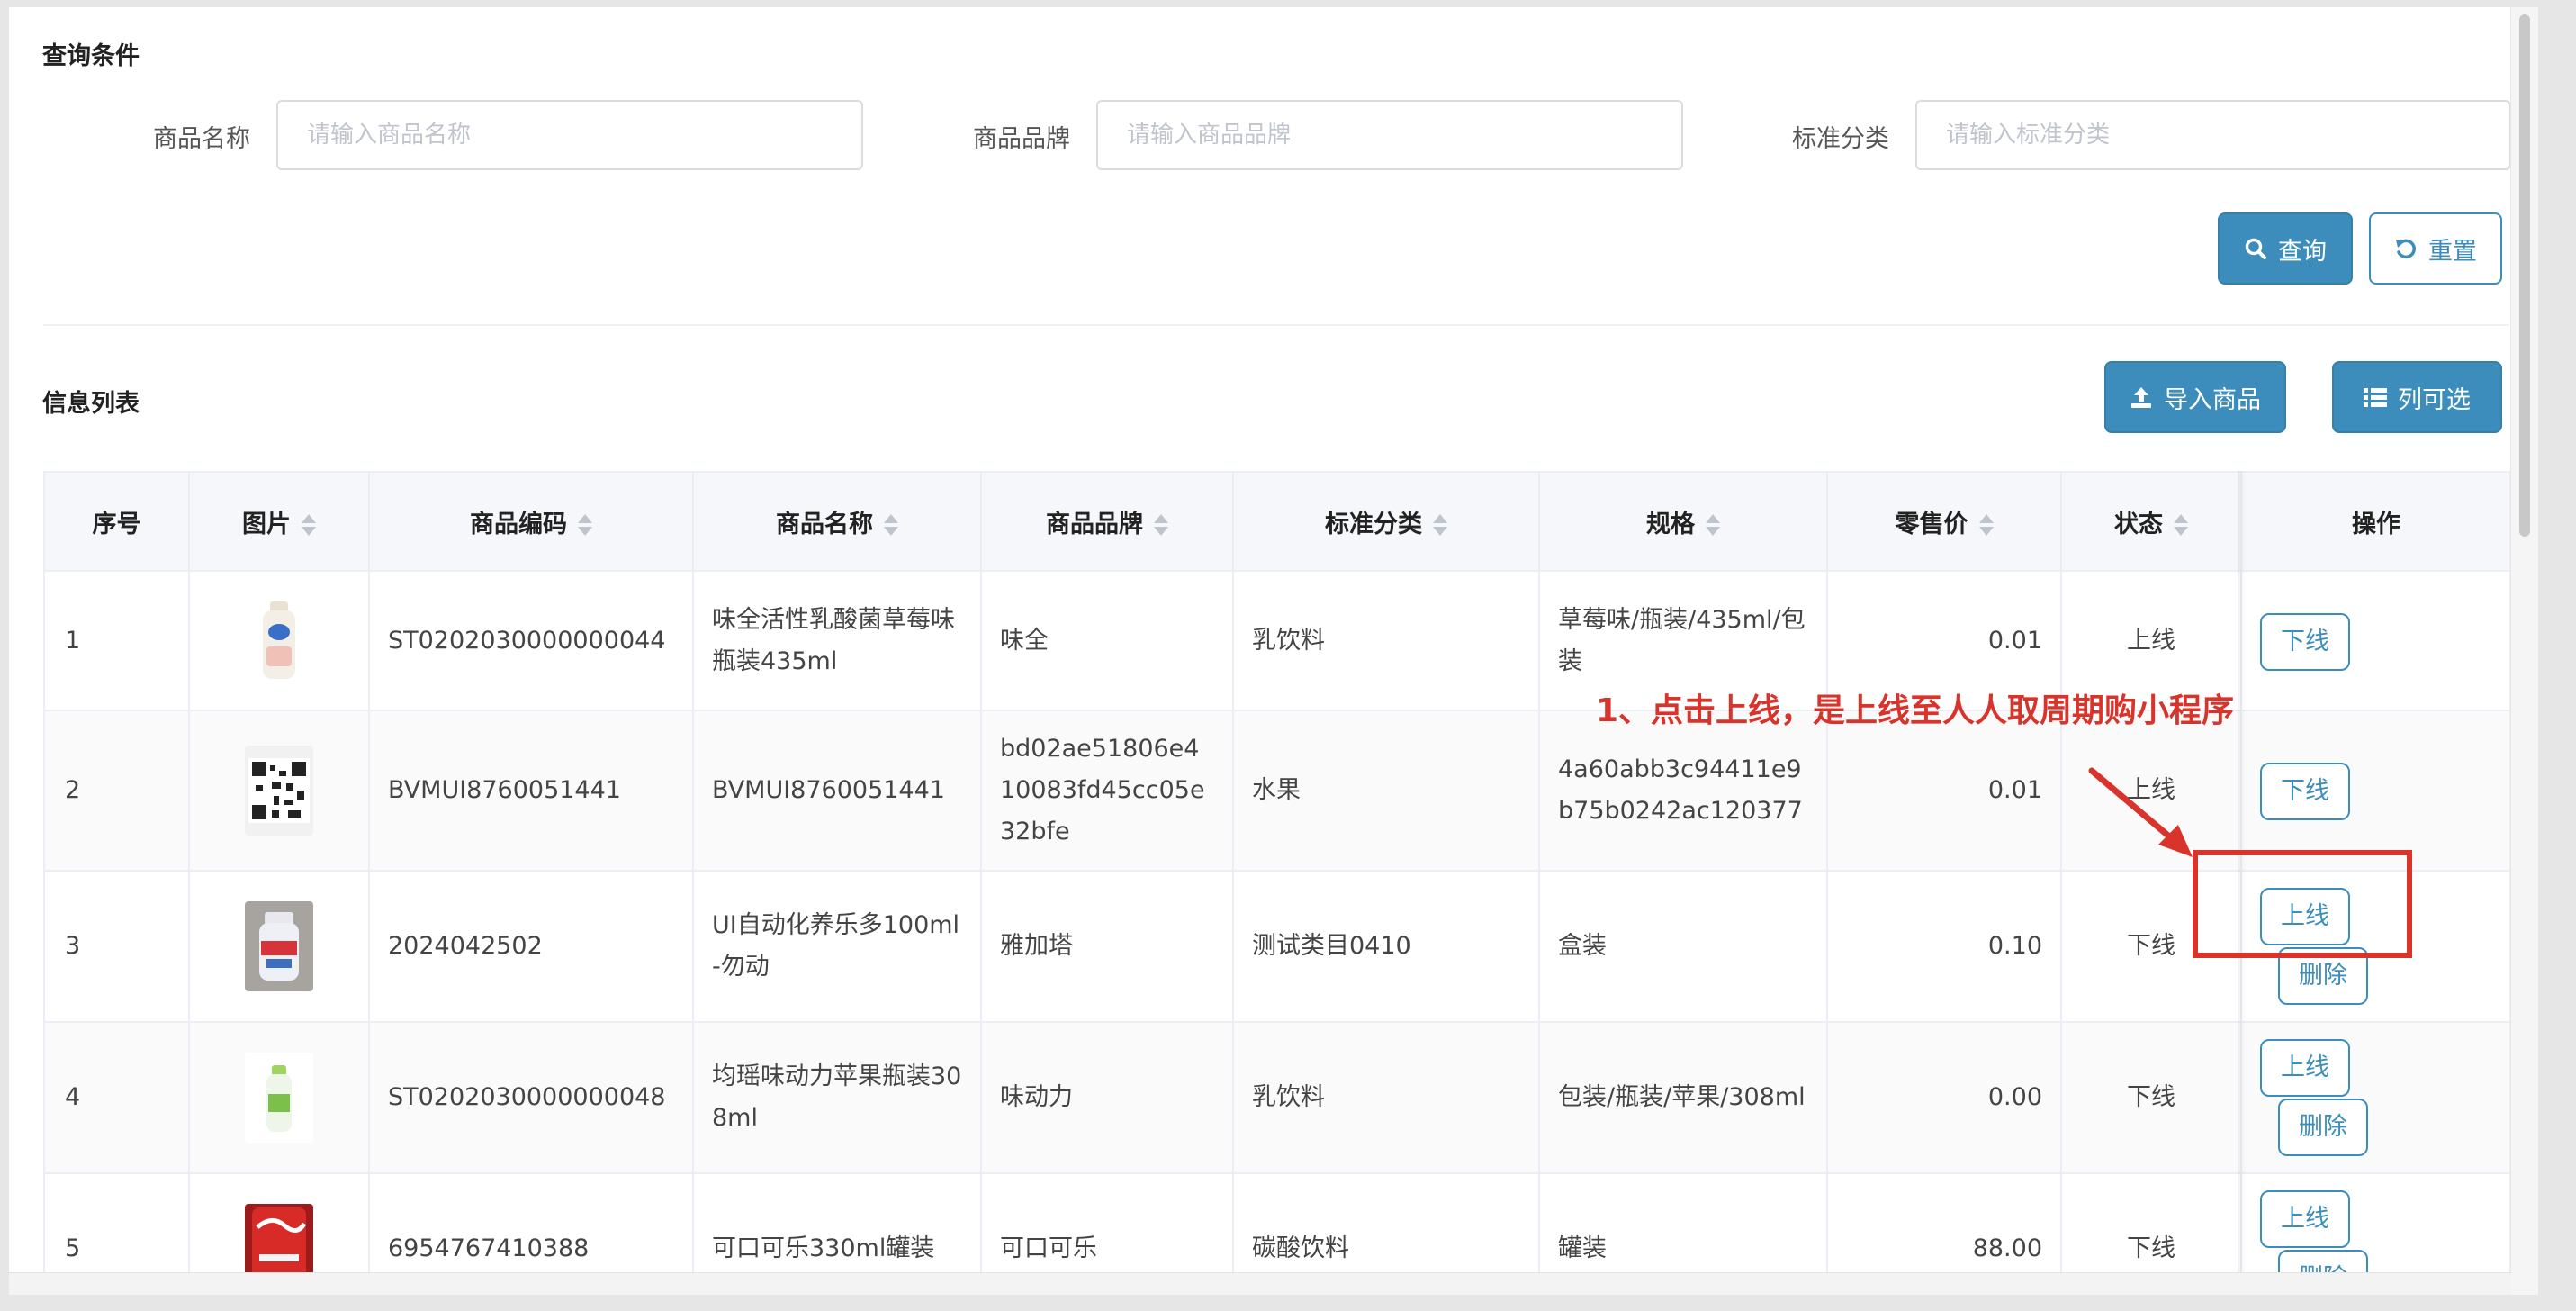 This screenshot has width=2576, height=1311. I want to click on import-products-button: 导入商品, so click(2195, 397).